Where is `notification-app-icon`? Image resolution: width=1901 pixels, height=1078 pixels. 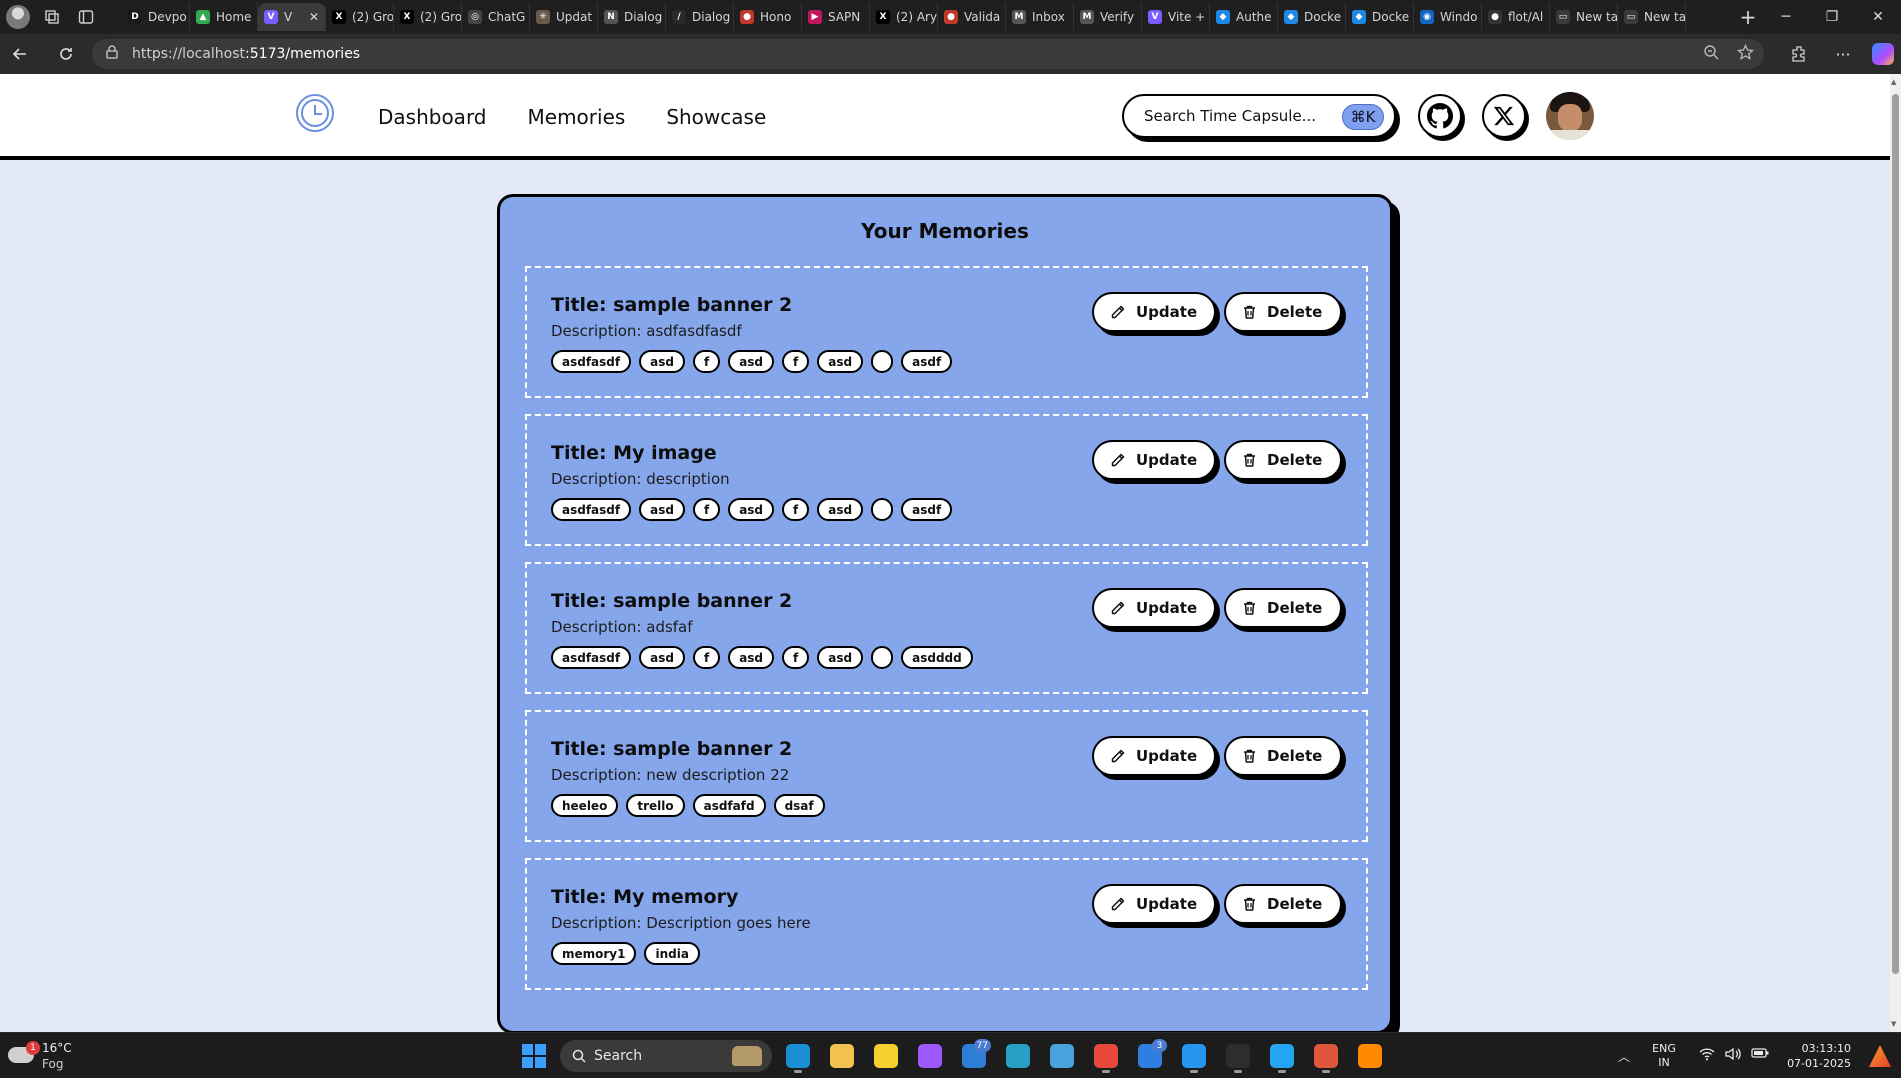 notification-app-icon is located at coordinates (1880, 1056).